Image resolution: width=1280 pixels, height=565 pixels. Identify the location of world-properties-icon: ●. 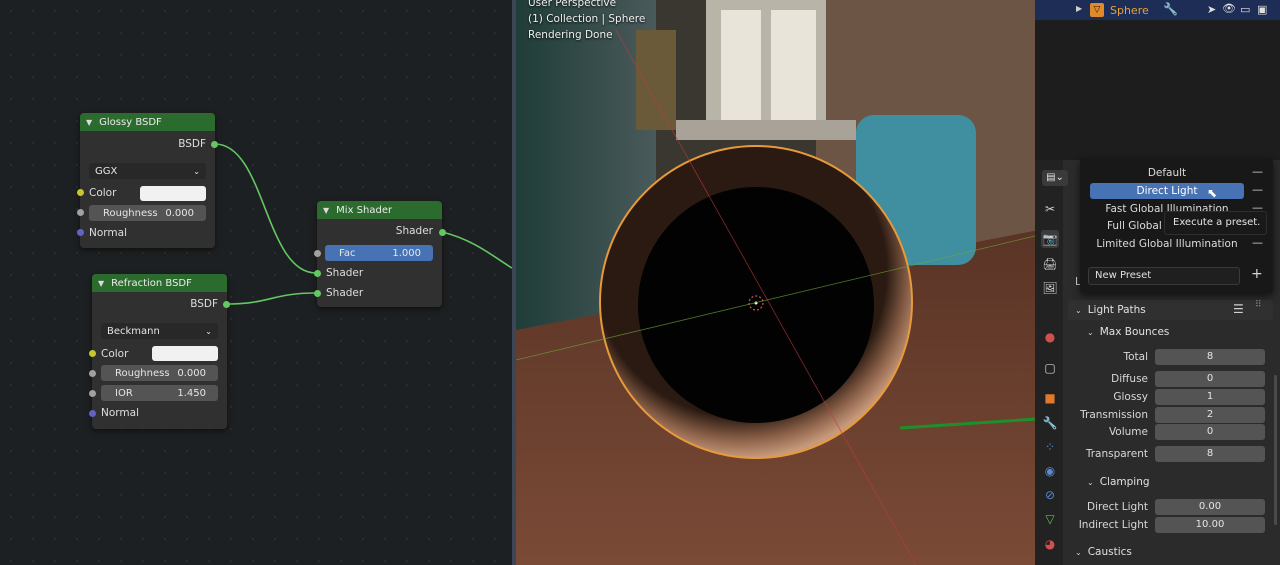
(1050, 337).